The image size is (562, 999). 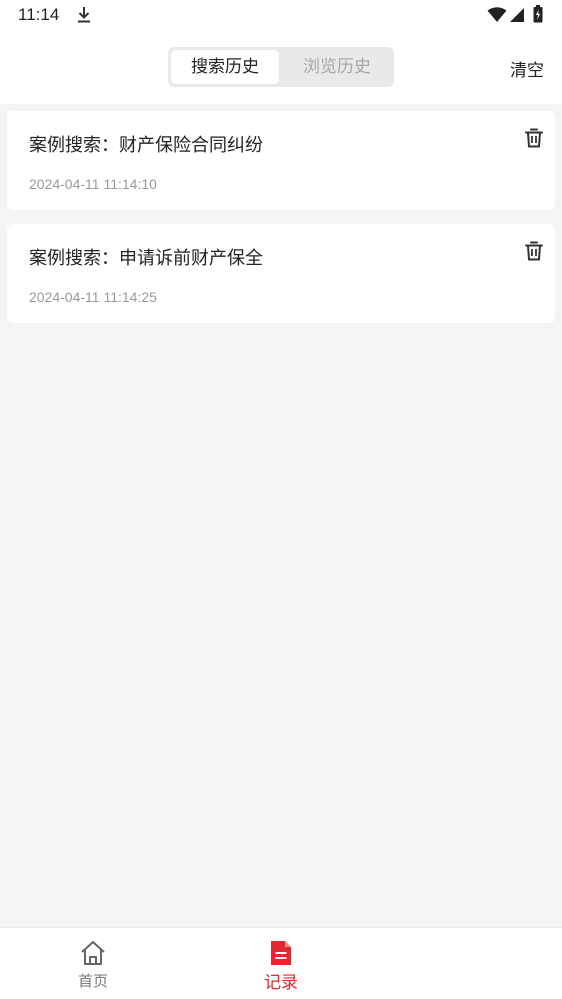 What do you see at coordinates (84, 15) in the screenshot?
I see `download-icon` at bounding box center [84, 15].